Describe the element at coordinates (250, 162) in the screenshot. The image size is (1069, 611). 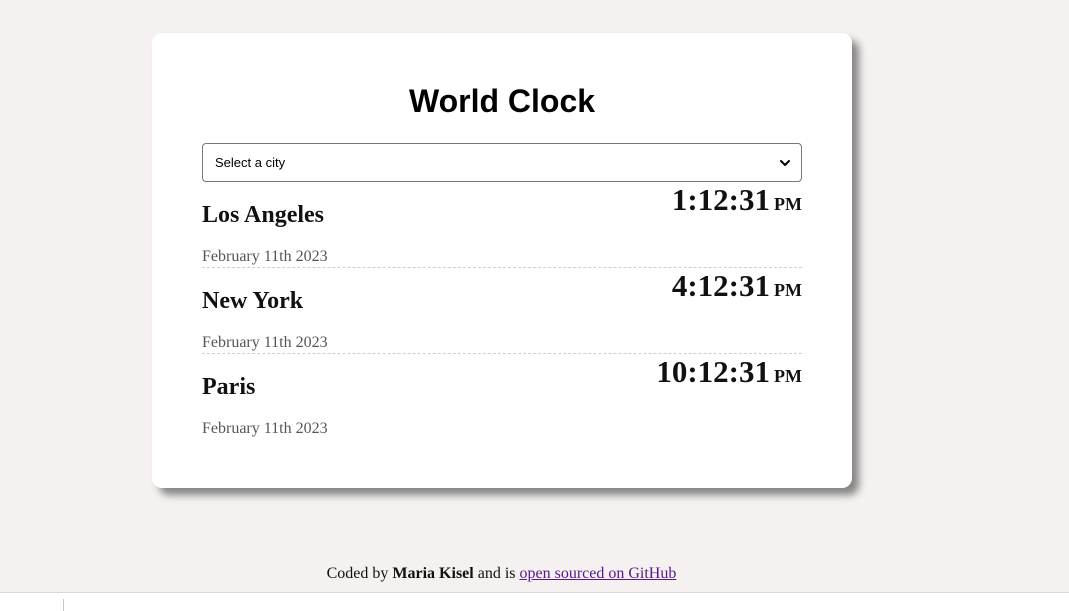
I see `city-select-value: Select a city` at that location.